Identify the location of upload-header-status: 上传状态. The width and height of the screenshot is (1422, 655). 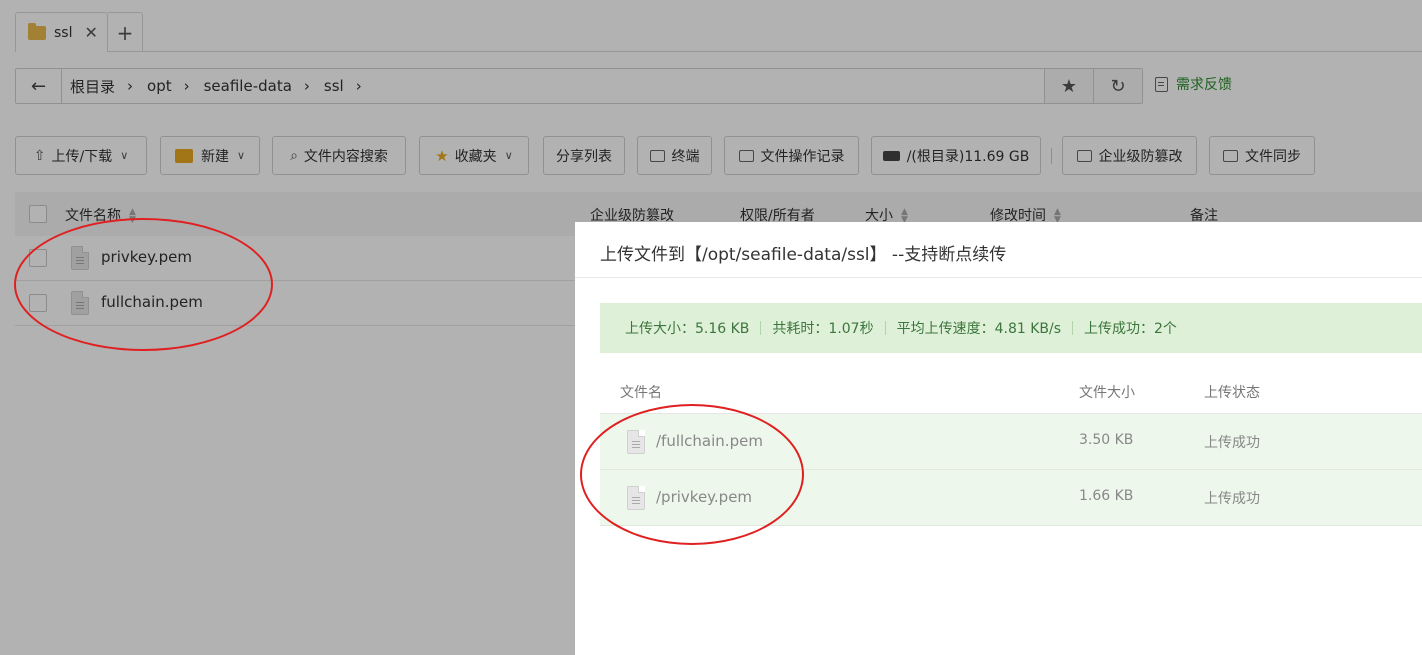
(1232, 393).